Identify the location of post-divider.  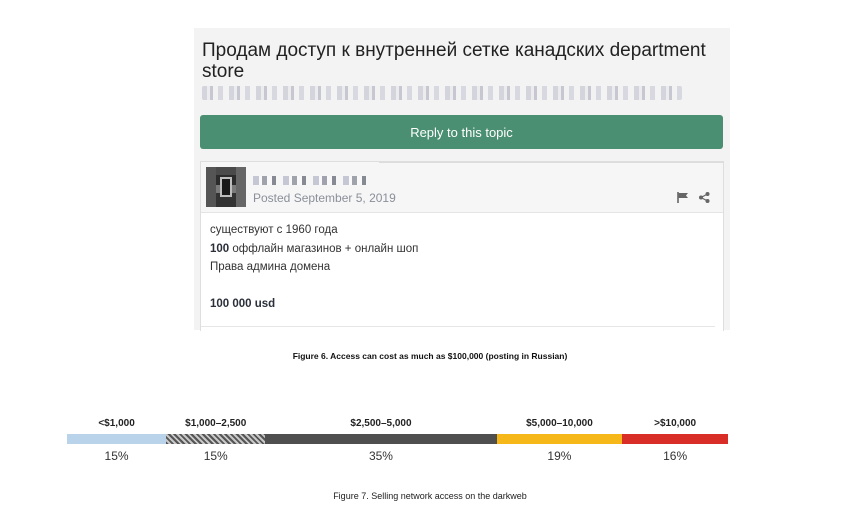
(458, 326).